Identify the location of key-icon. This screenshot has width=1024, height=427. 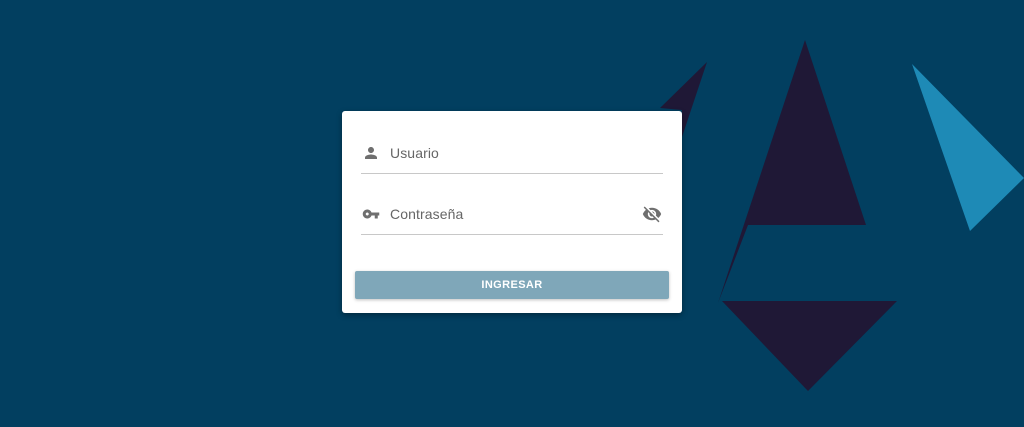
(371, 214).